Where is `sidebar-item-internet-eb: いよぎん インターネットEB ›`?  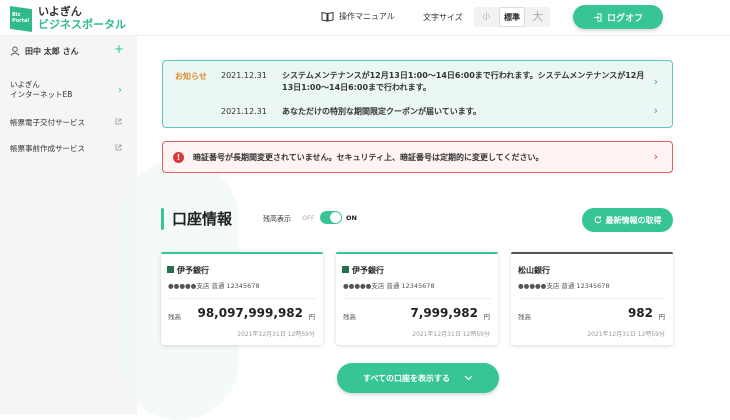
sidebar-item-internet-eb: いよぎん インターネットEB › is located at coordinates (69, 90).